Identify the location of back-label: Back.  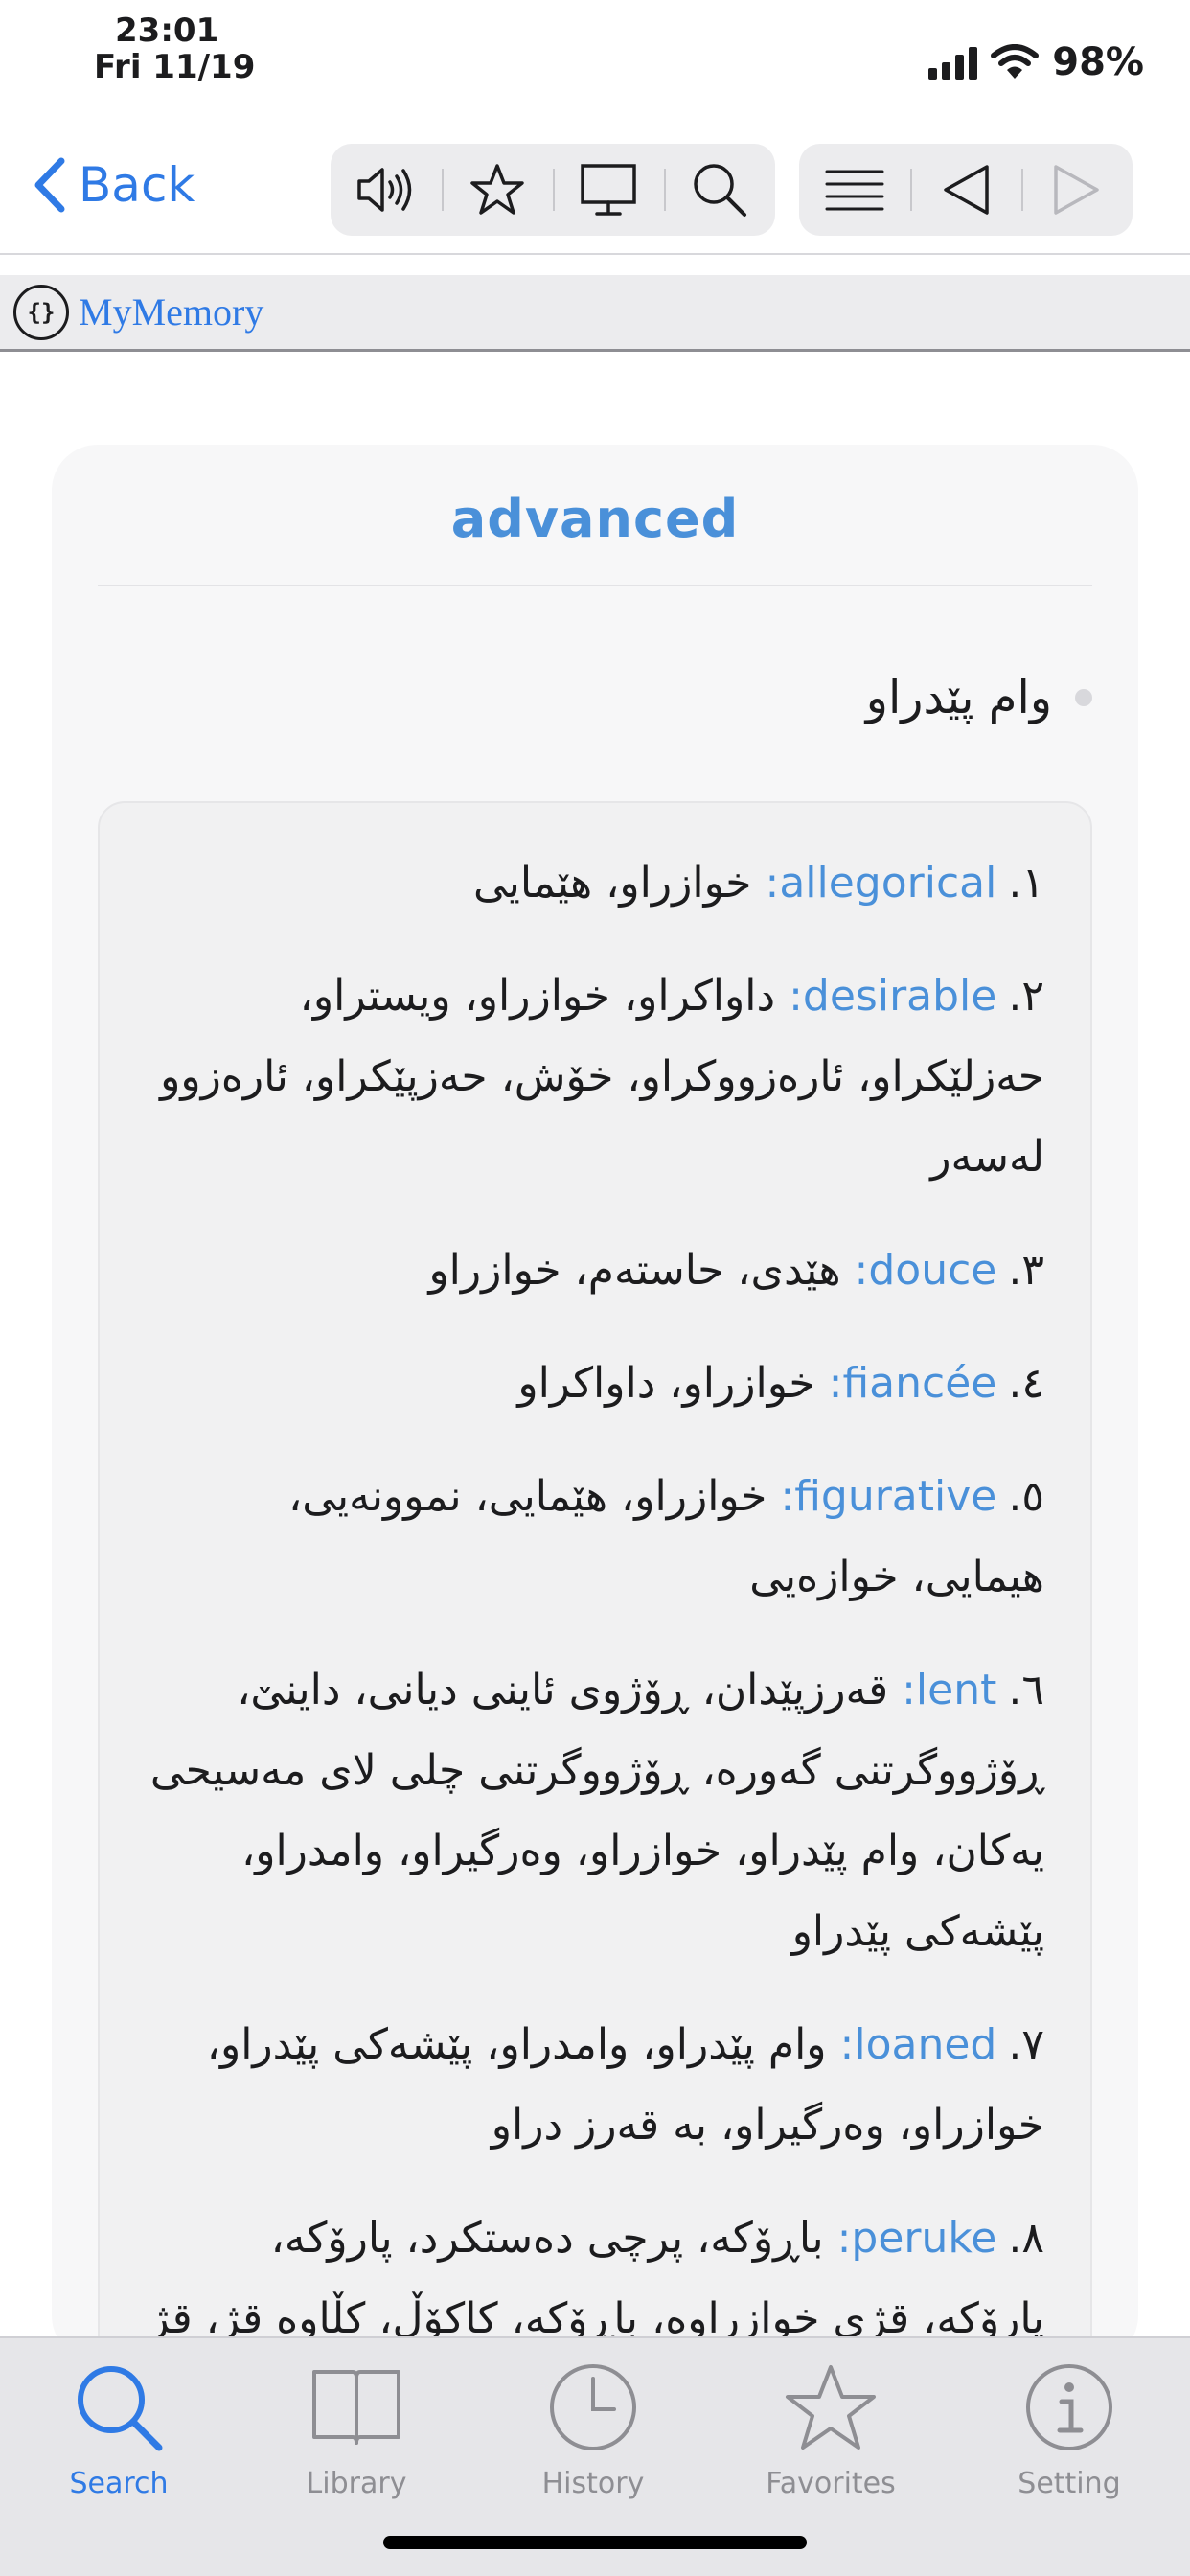
(137, 185).